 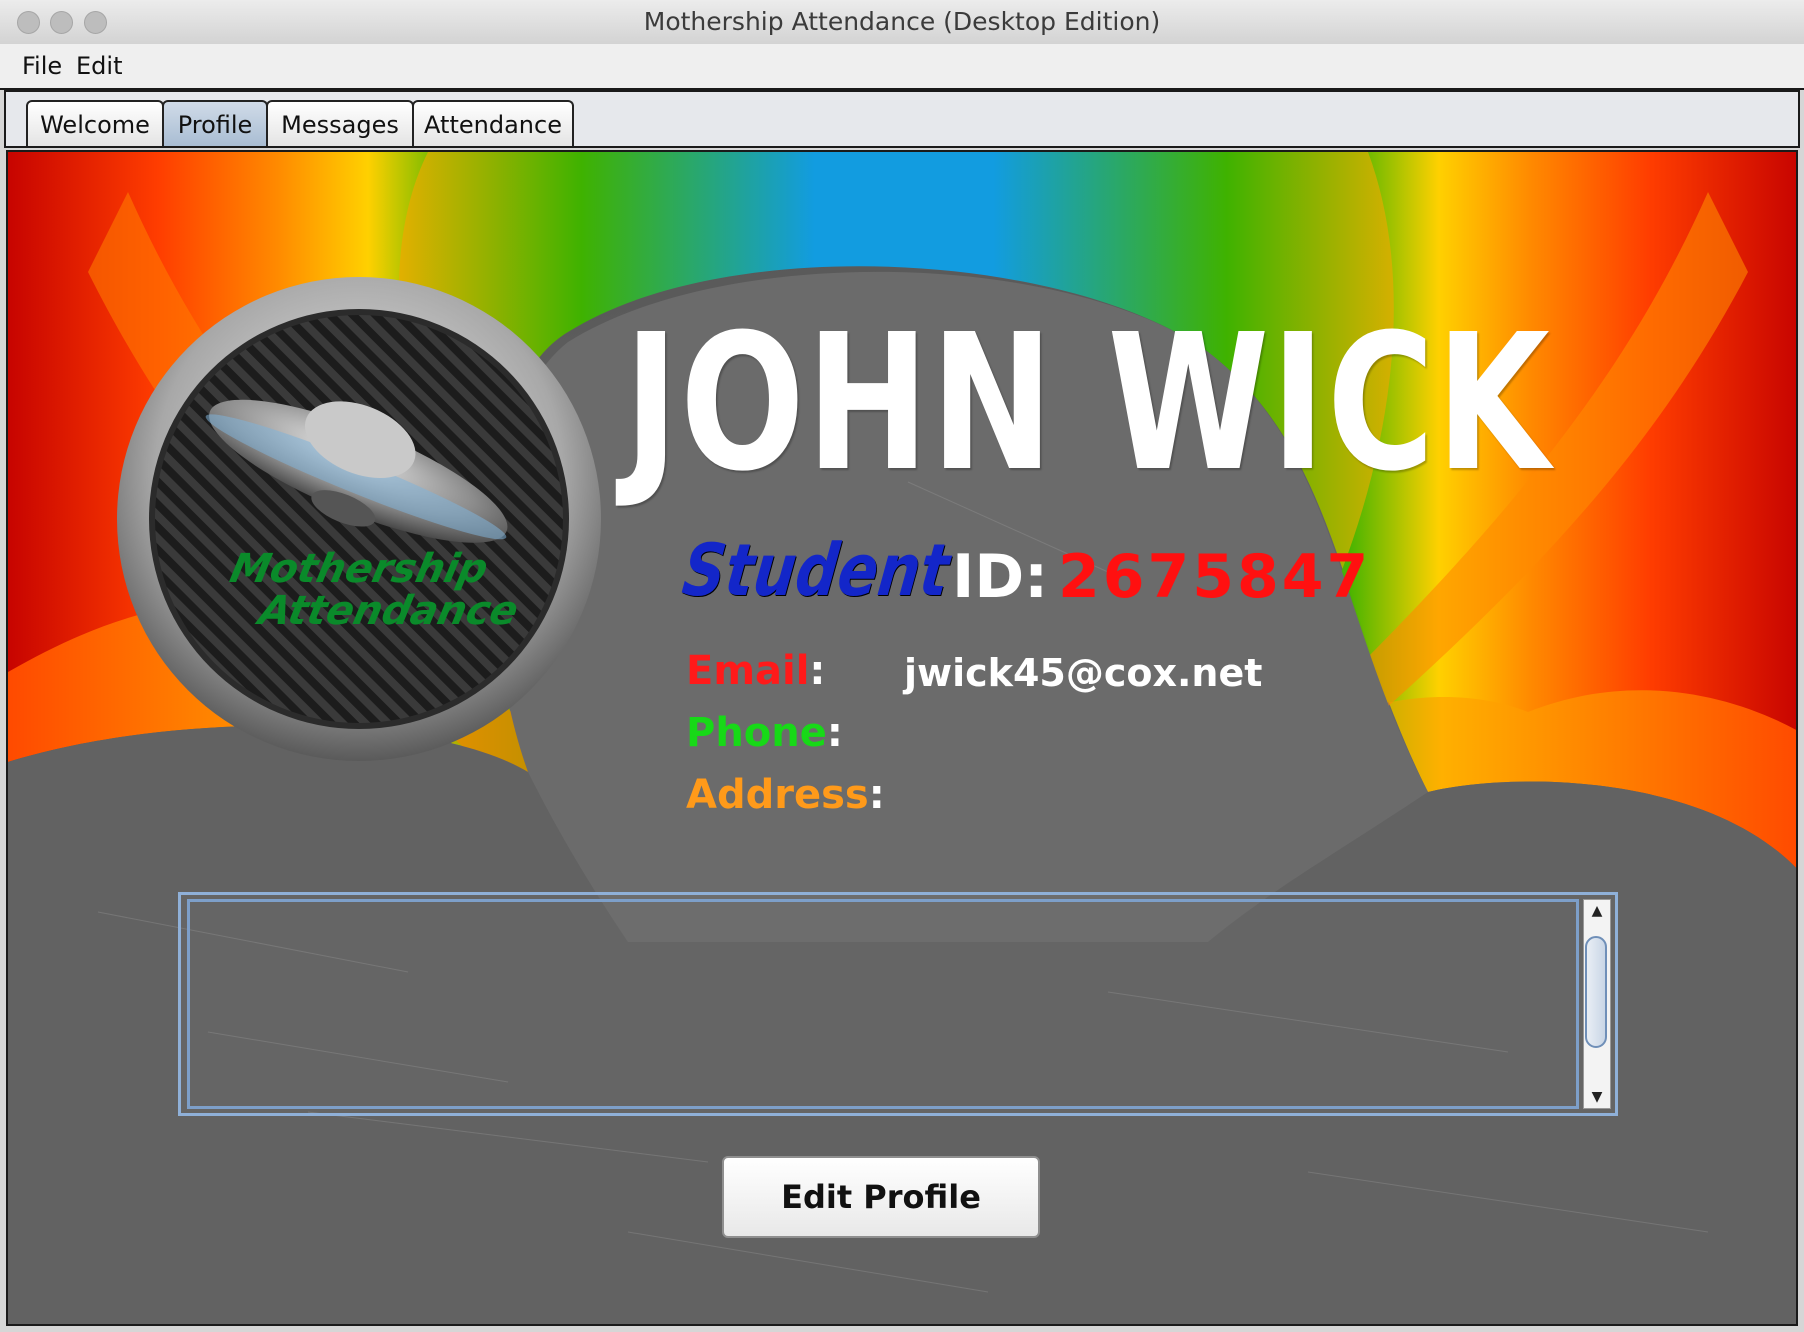 I want to click on email-colon: :, so click(x=817, y=671).